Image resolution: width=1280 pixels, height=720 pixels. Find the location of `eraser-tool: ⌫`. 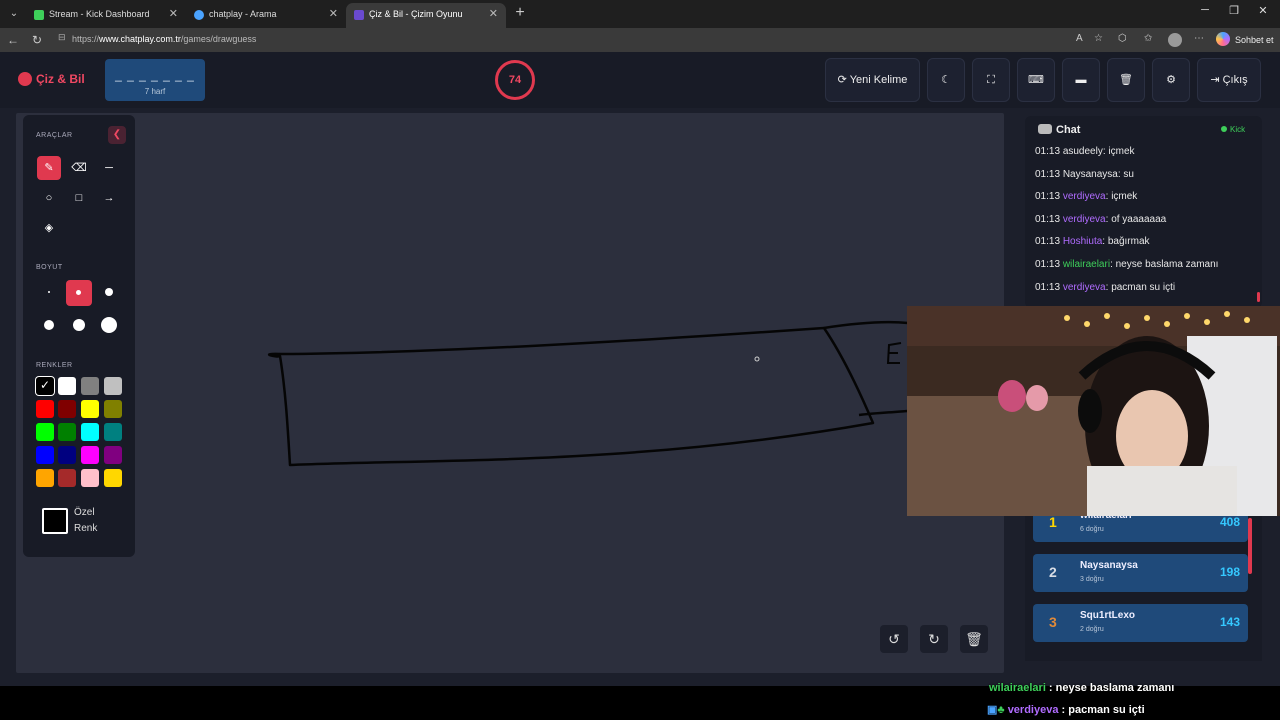

eraser-tool: ⌫ is located at coordinates (79, 168).